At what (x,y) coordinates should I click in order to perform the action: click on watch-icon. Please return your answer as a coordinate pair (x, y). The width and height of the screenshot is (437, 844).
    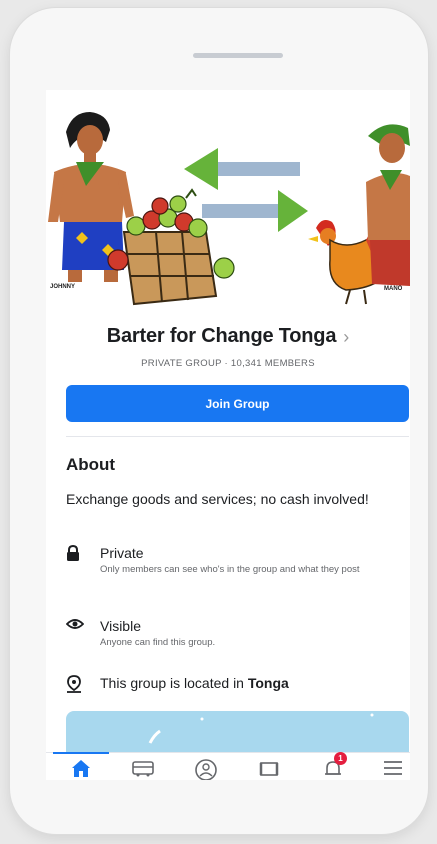
    Looking at the image, I should click on (269, 769).